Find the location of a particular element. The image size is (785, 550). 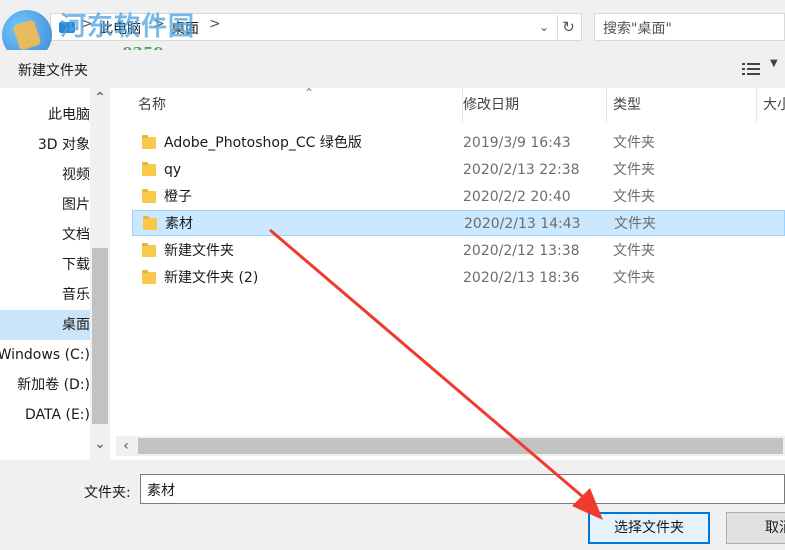

column-header-name: 名称 ⌃ is located at coordinates (297, 104).